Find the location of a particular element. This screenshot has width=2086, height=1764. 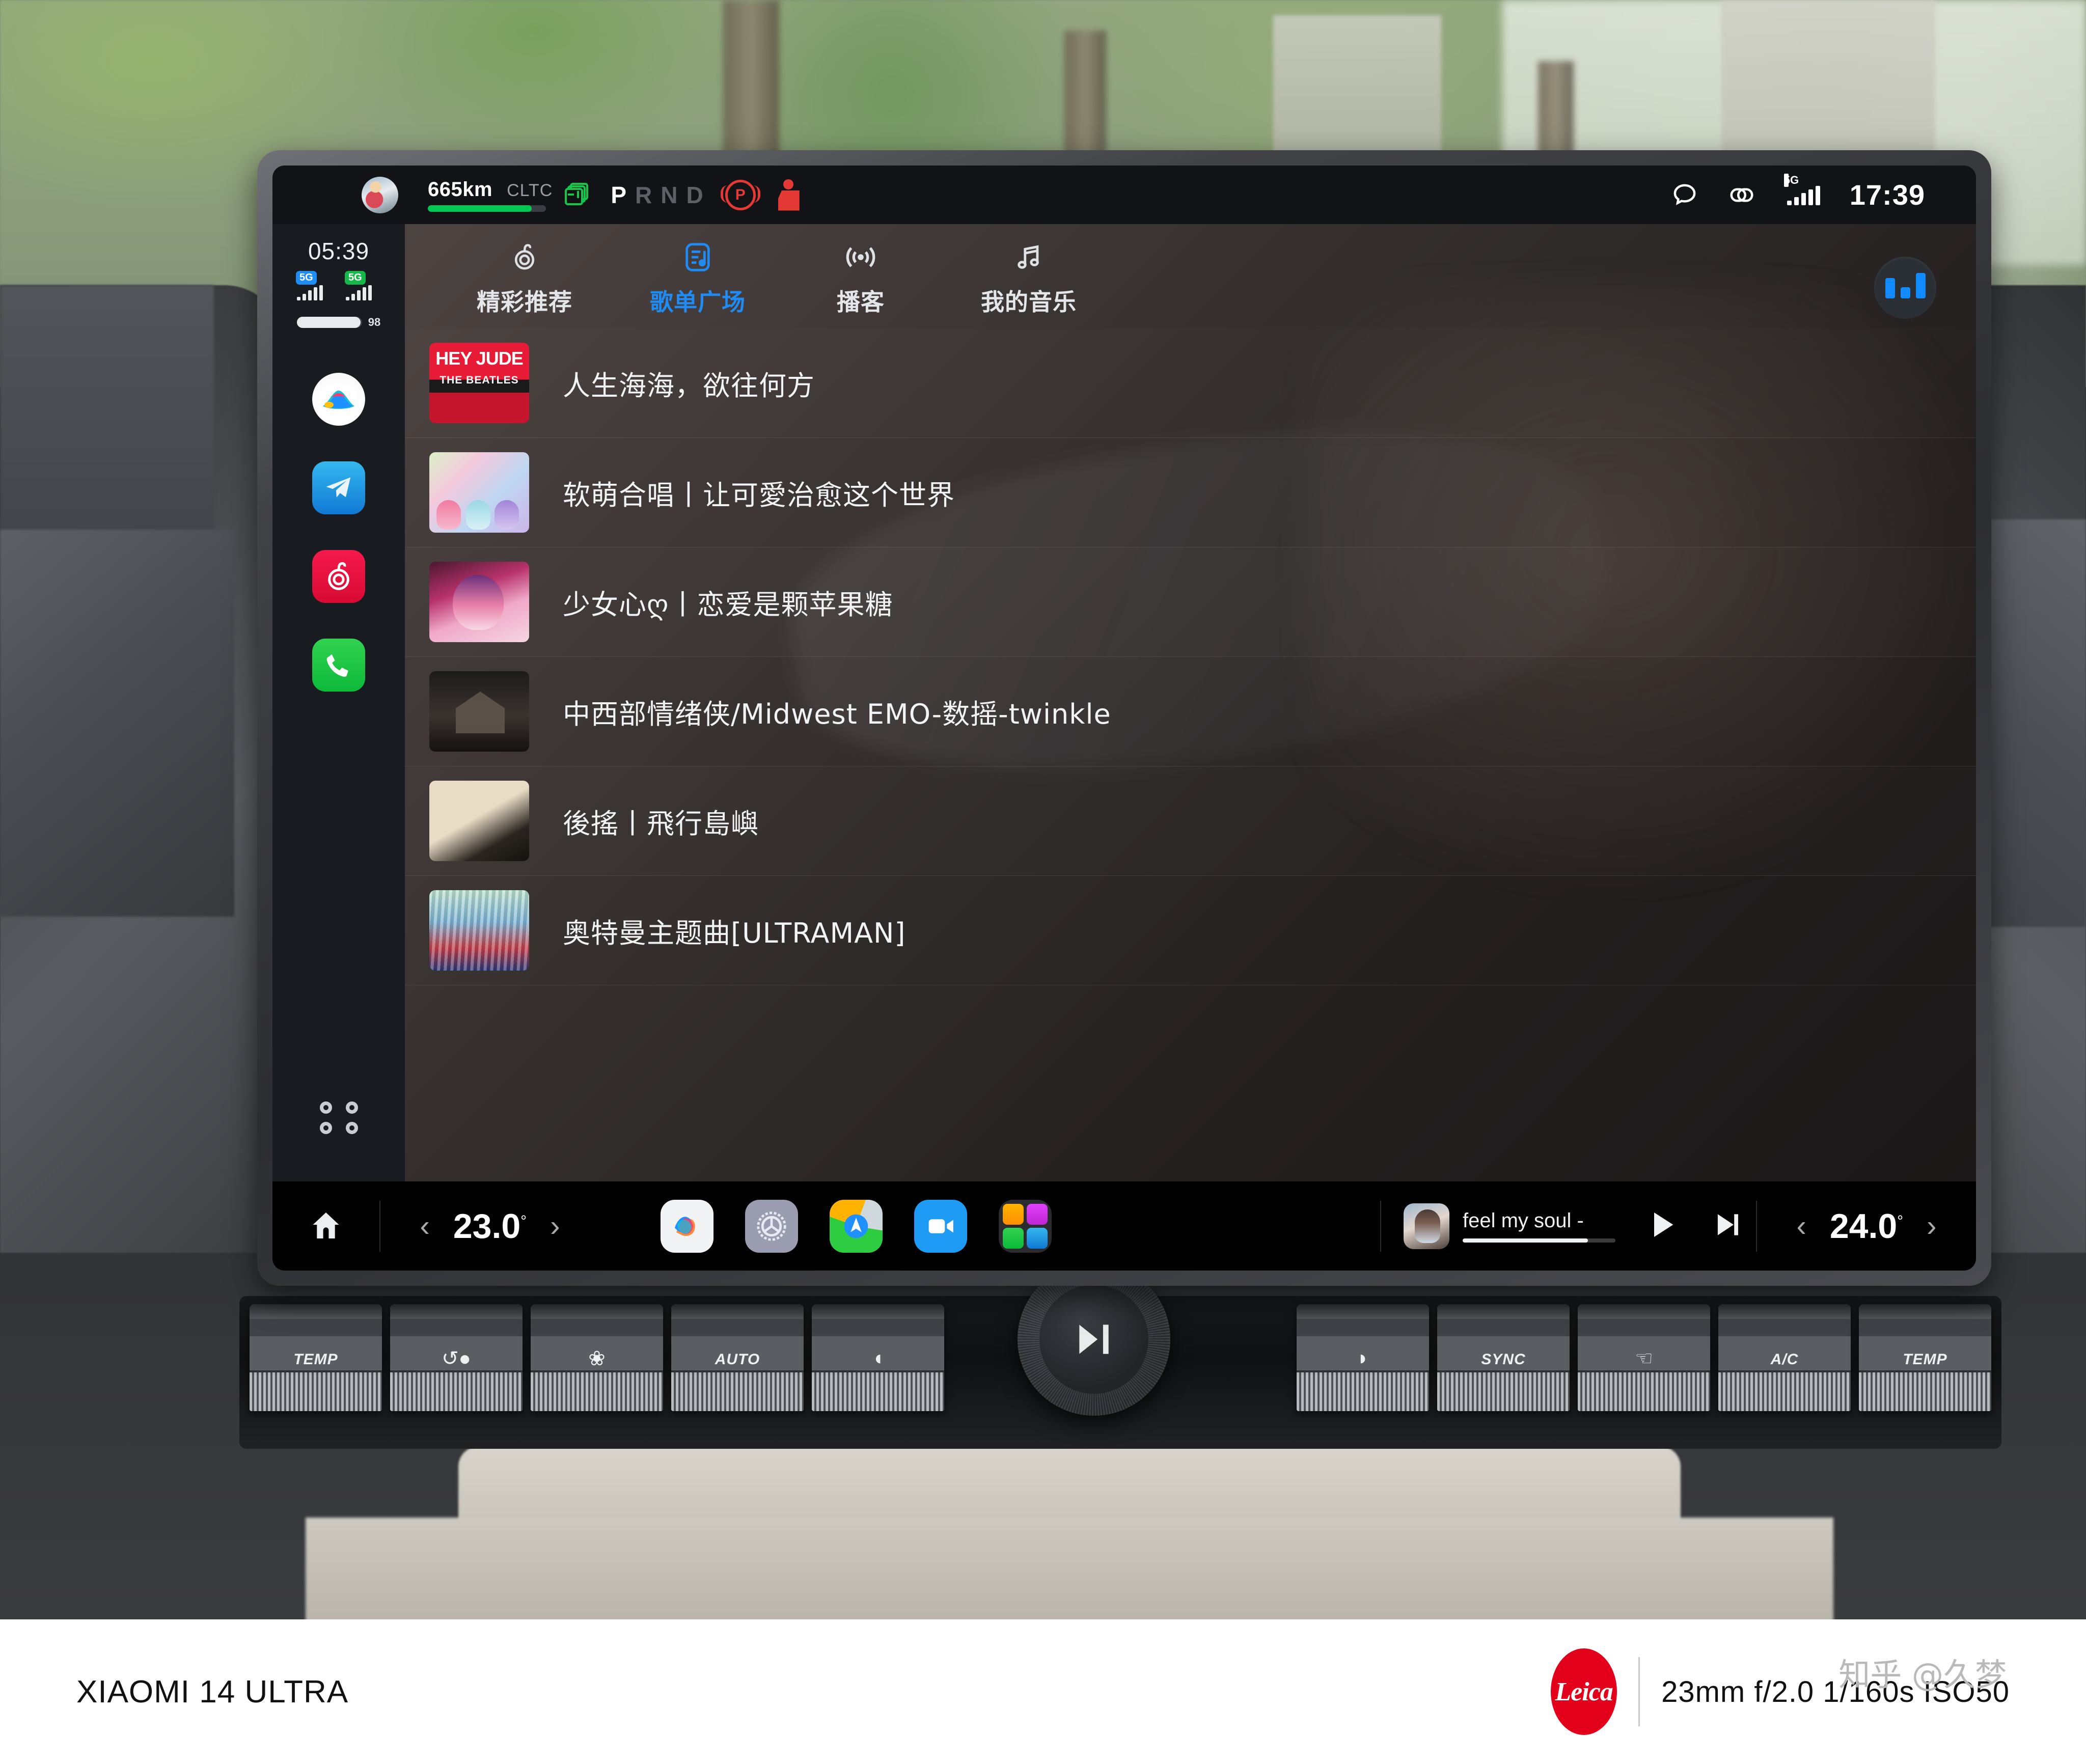

temp-right-increase-button: › is located at coordinates (1931, 1226).